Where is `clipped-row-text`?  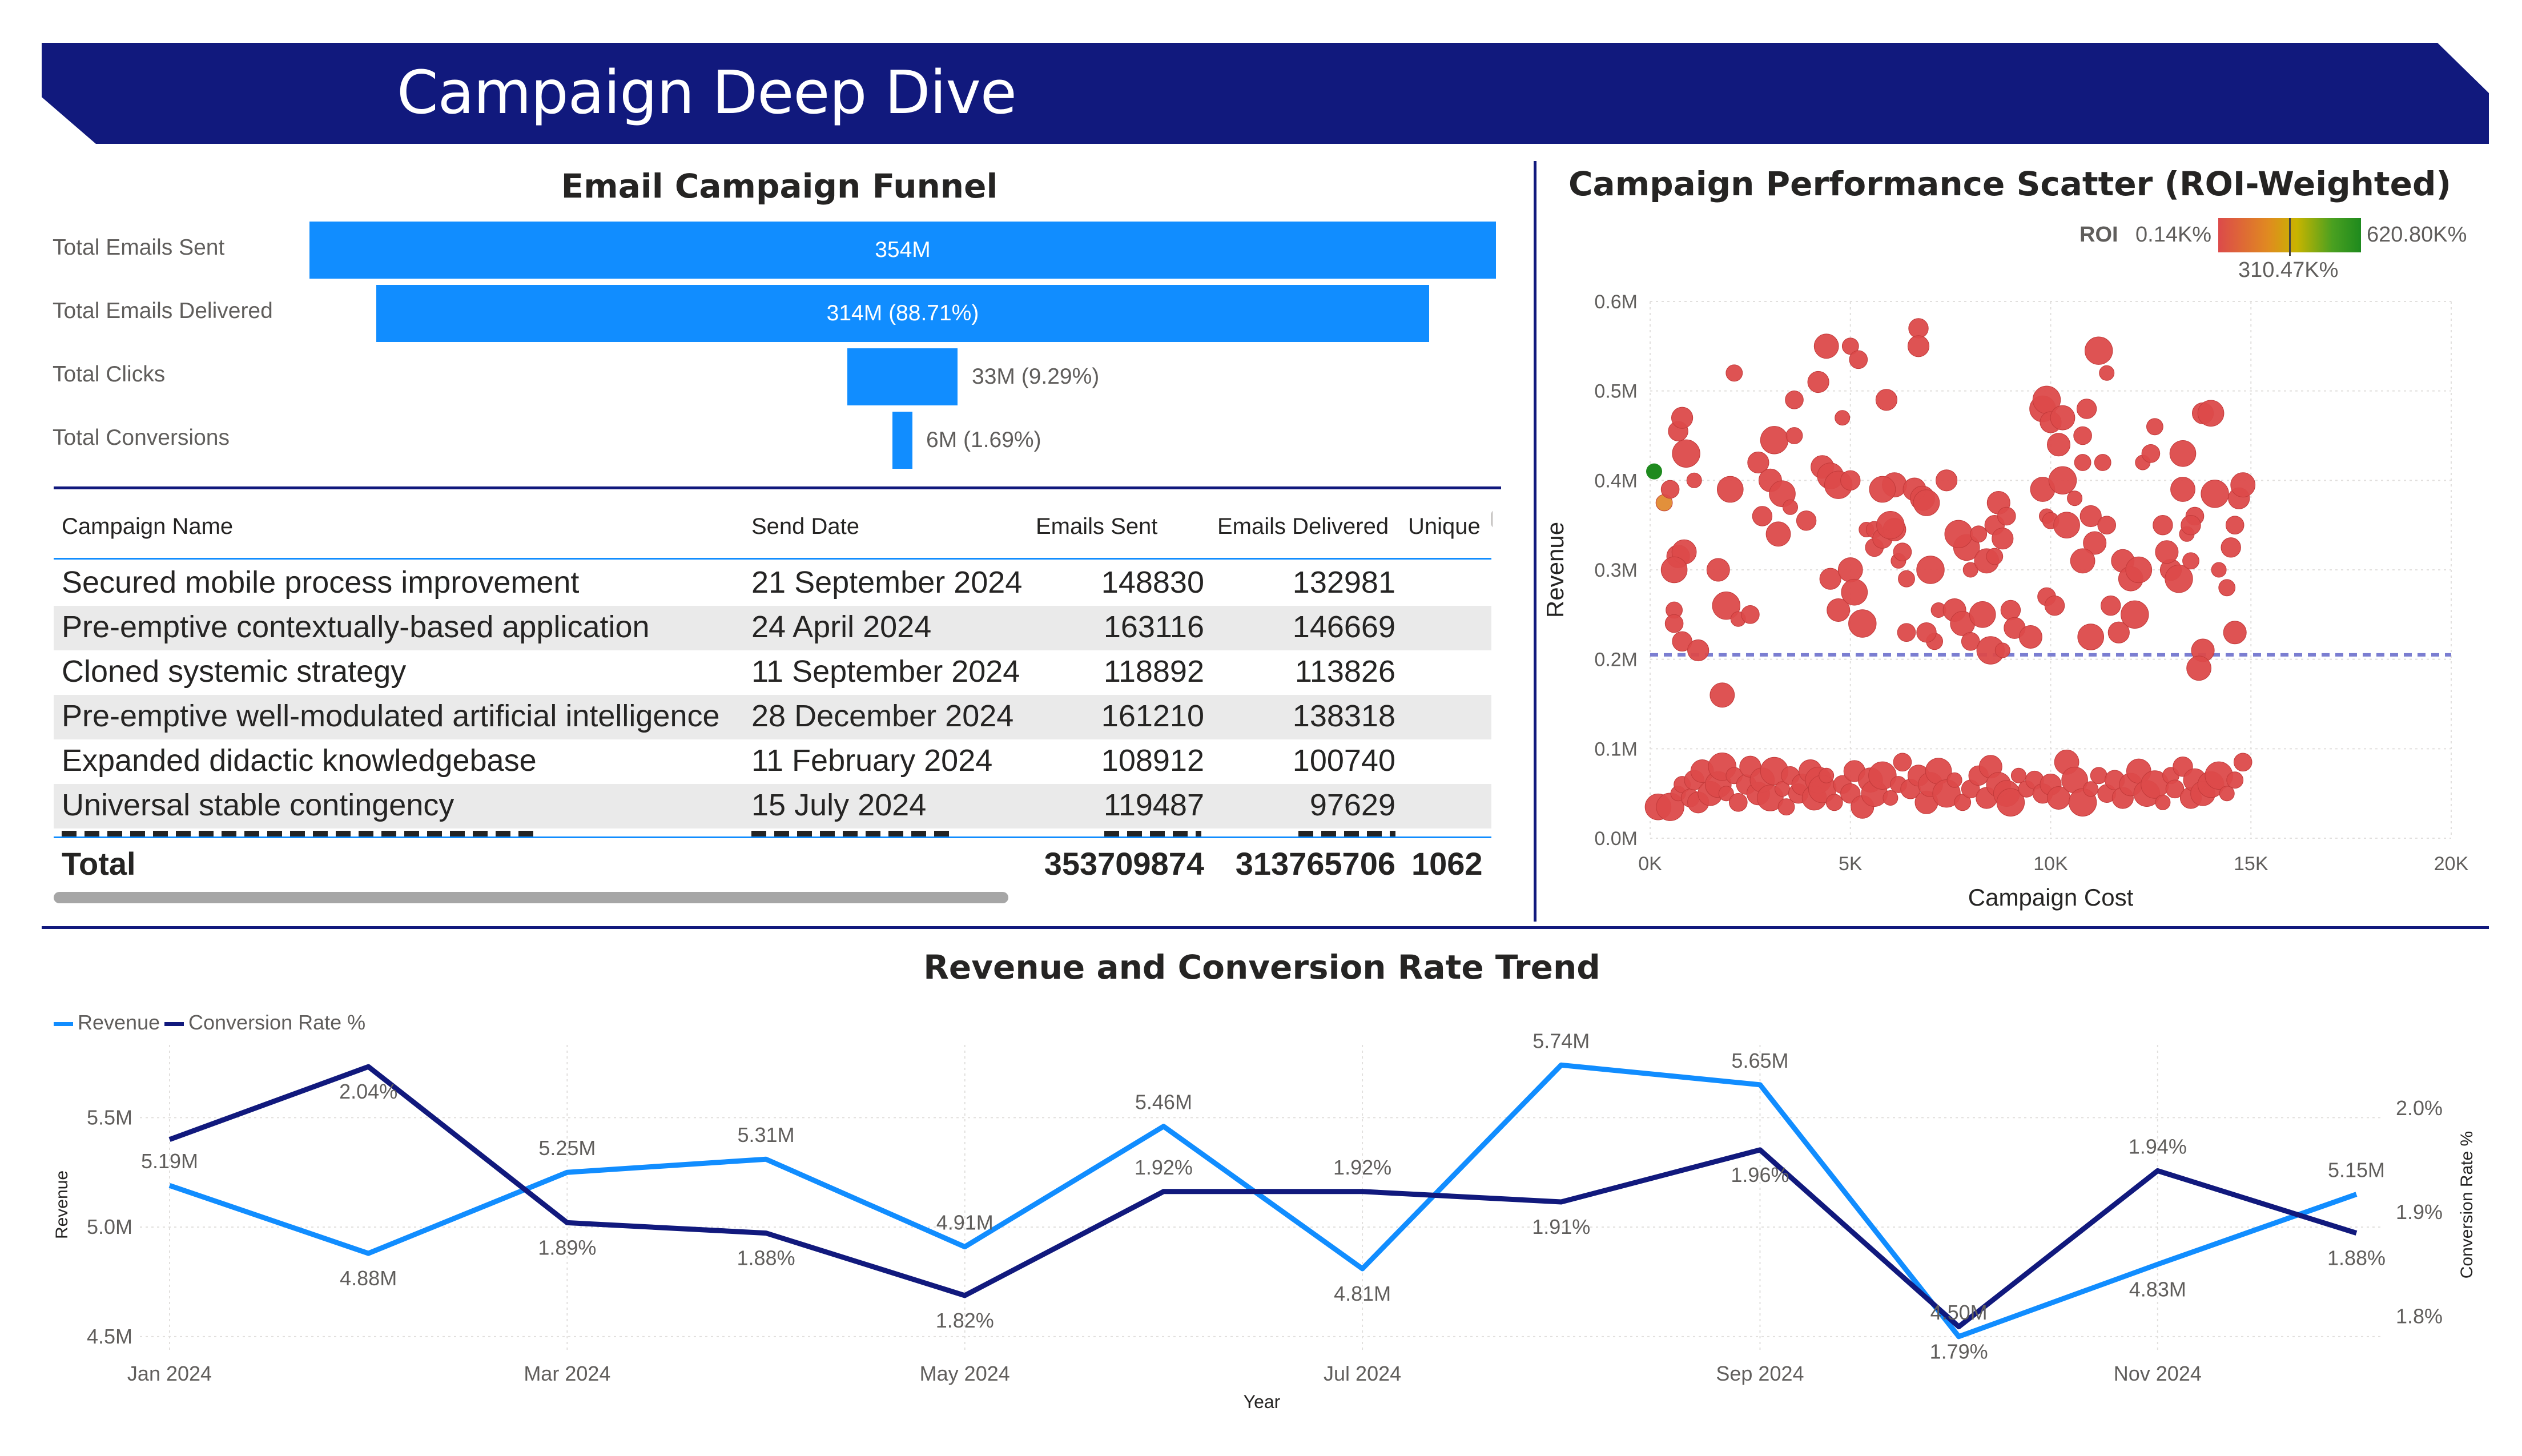
clipped-row-text is located at coordinates (854, 833).